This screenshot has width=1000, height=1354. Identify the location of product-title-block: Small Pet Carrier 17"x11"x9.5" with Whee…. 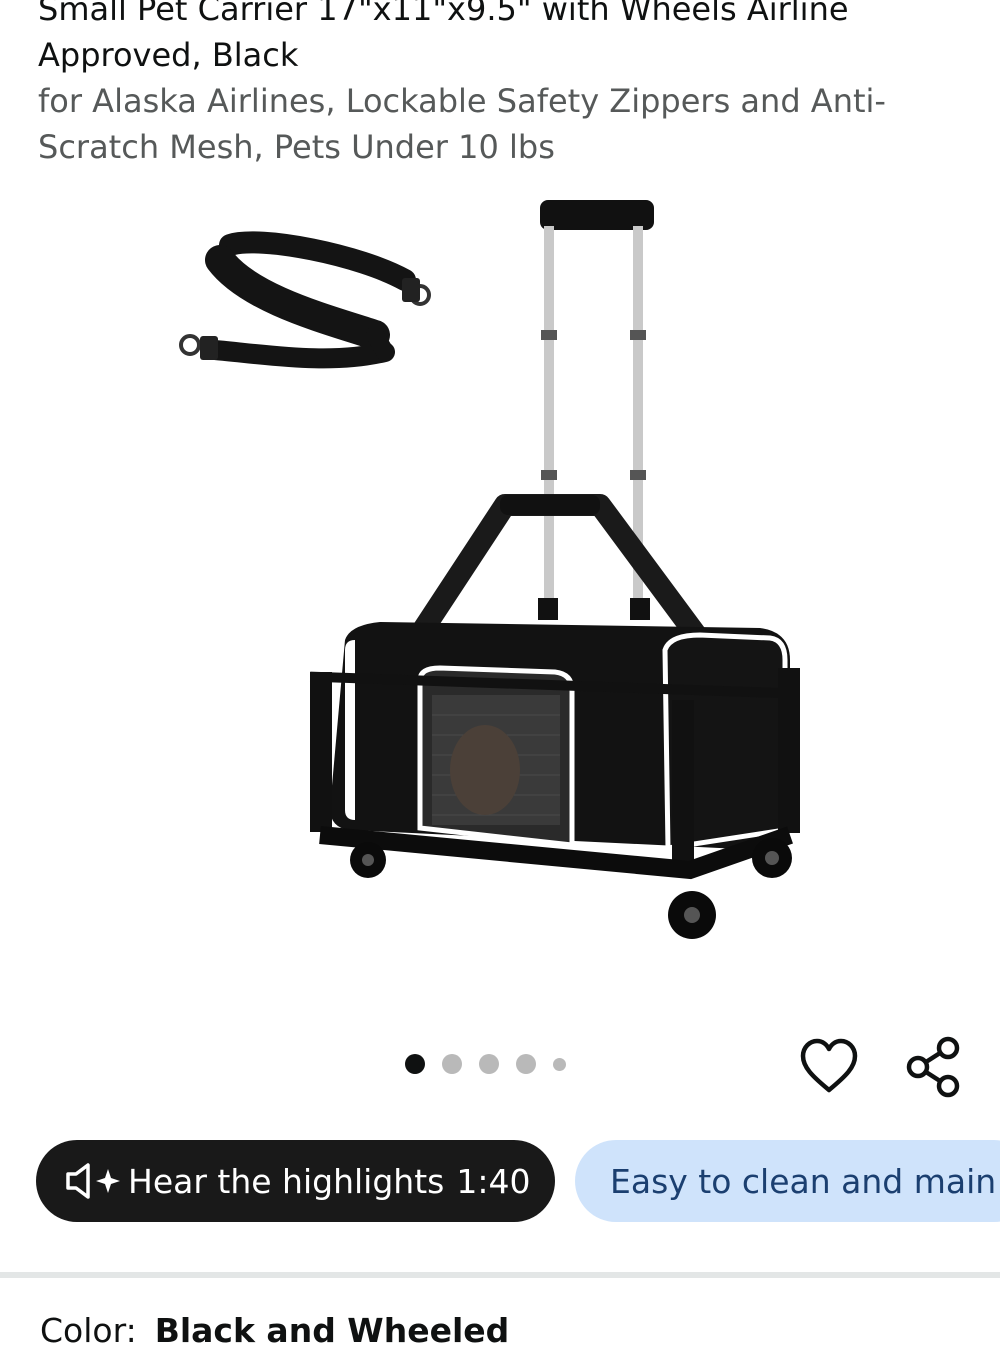
(498, 85).